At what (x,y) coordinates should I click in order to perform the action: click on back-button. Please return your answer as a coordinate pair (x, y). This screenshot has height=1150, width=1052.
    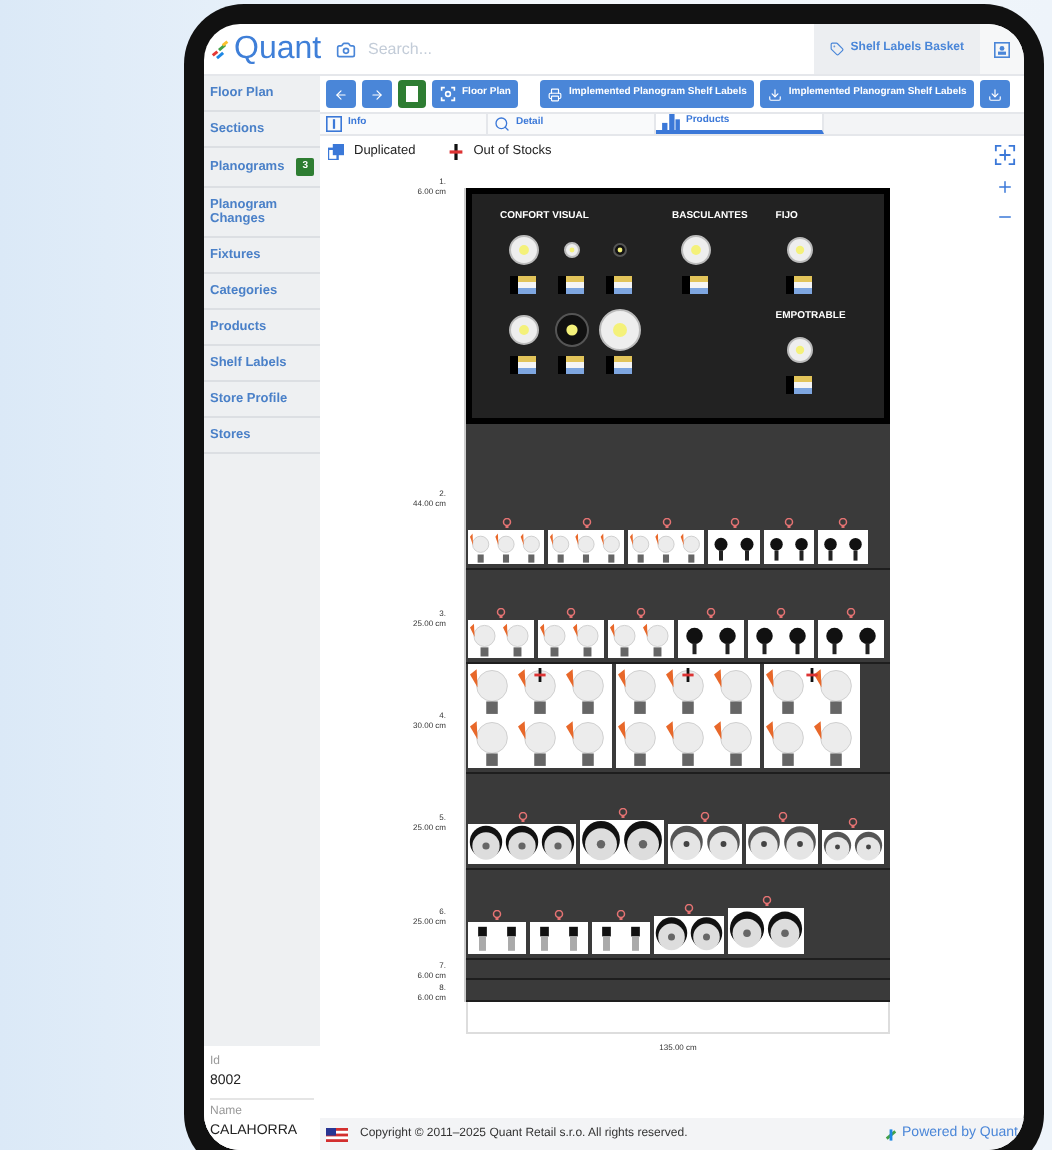
    Looking at the image, I should click on (341, 94).